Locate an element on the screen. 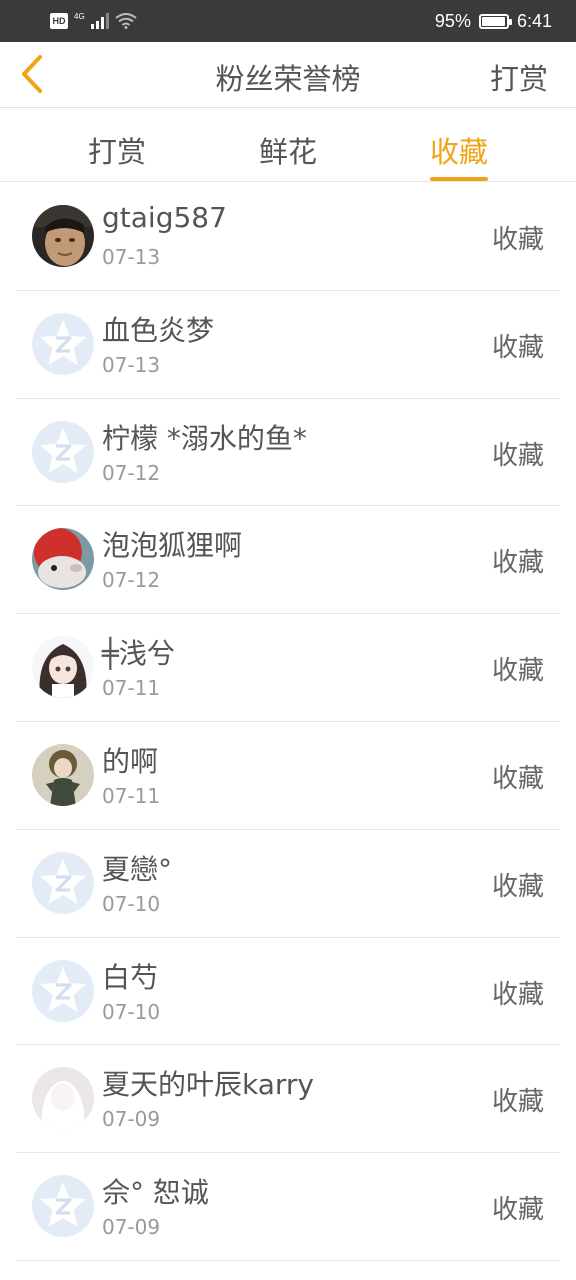 The width and height of the screenshot is (576, 1280). chevron-left-icon is located at coordinates (32, 74).